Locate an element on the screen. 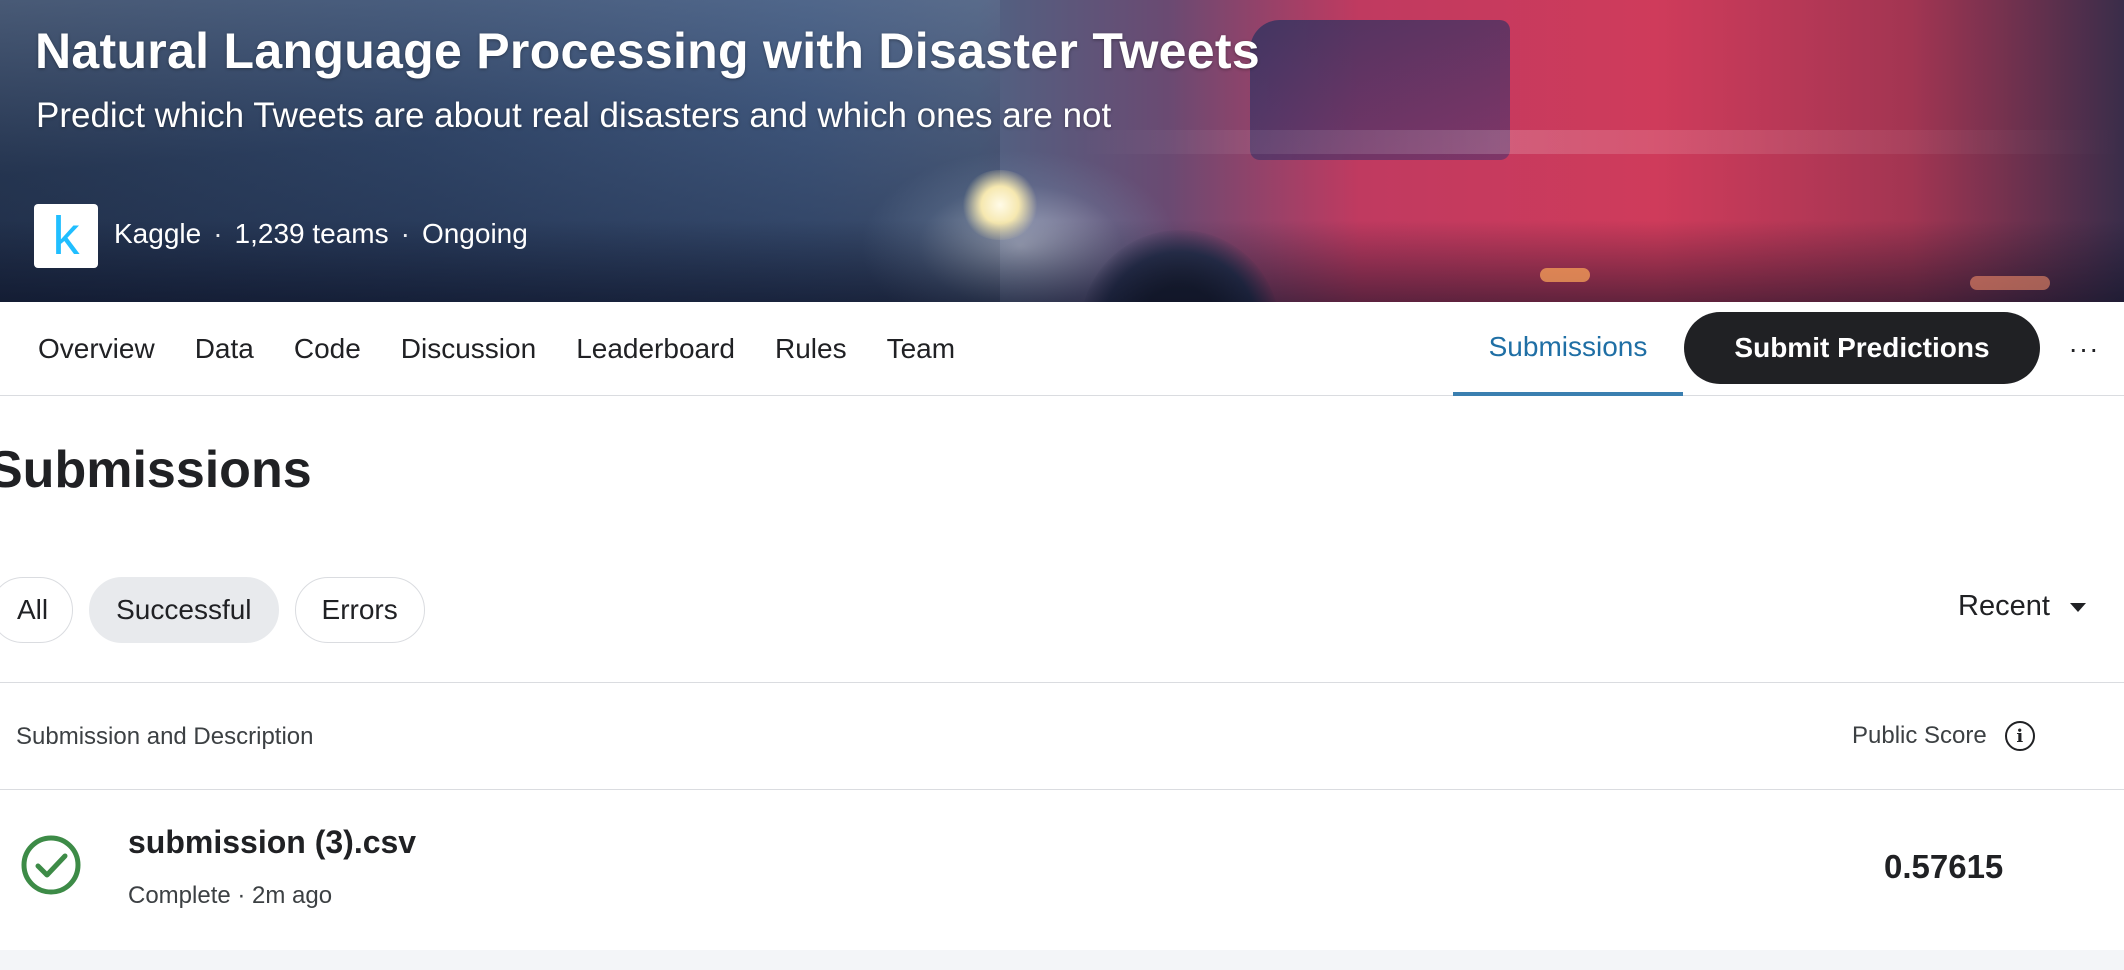 Image resolution: width=2124 pixels, height=970 pixels. tab-discussion: Discussion is located at coordinates (468, 349).